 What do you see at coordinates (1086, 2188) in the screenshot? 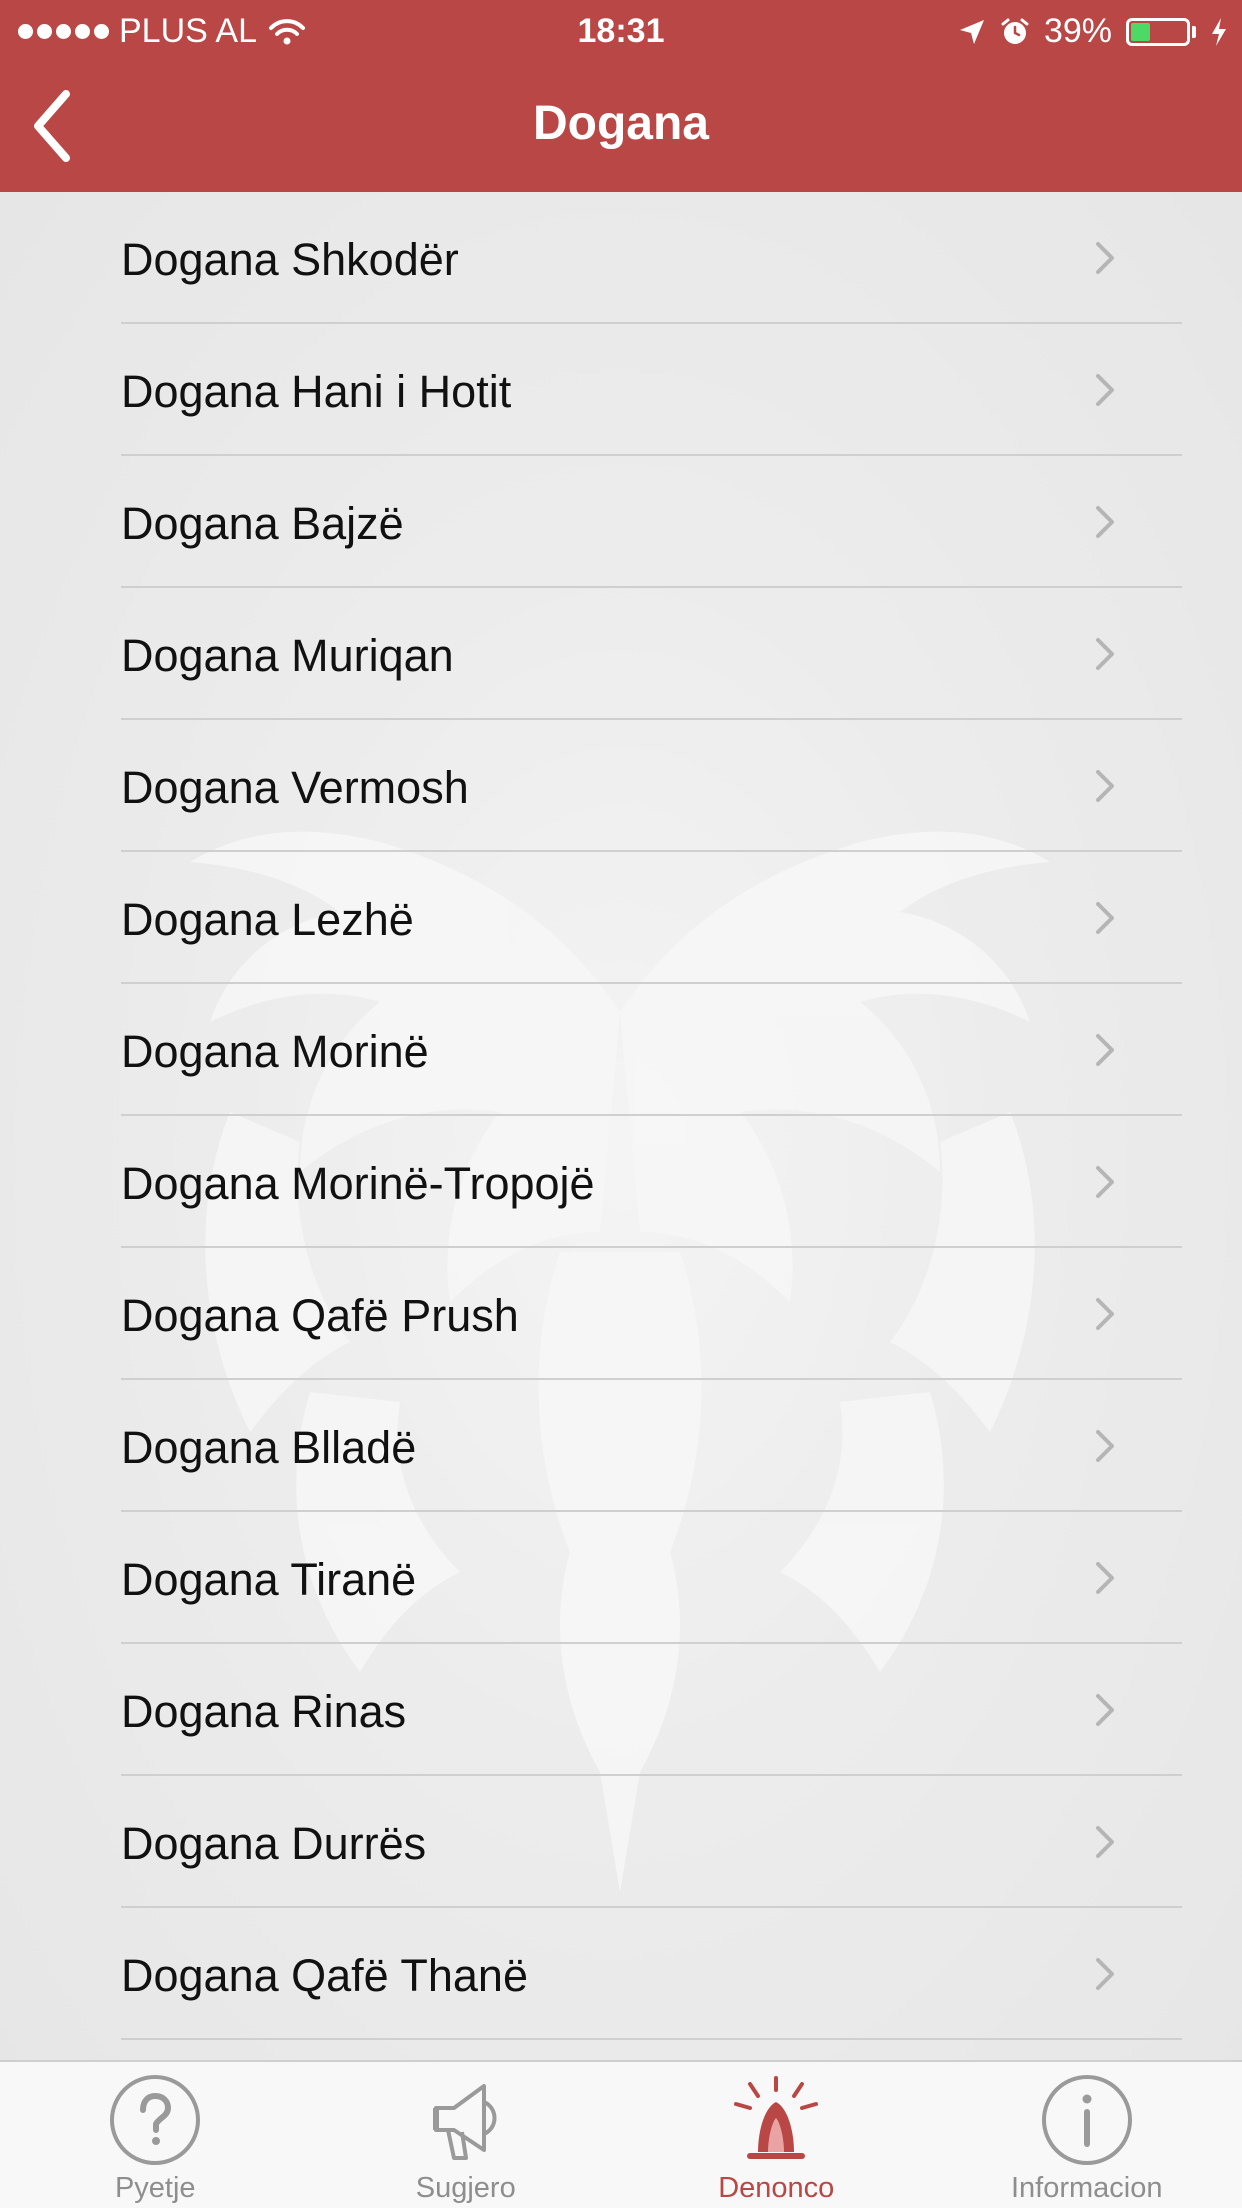
I see `tab-label: Informacion` at bounding box center [1086, 2188].